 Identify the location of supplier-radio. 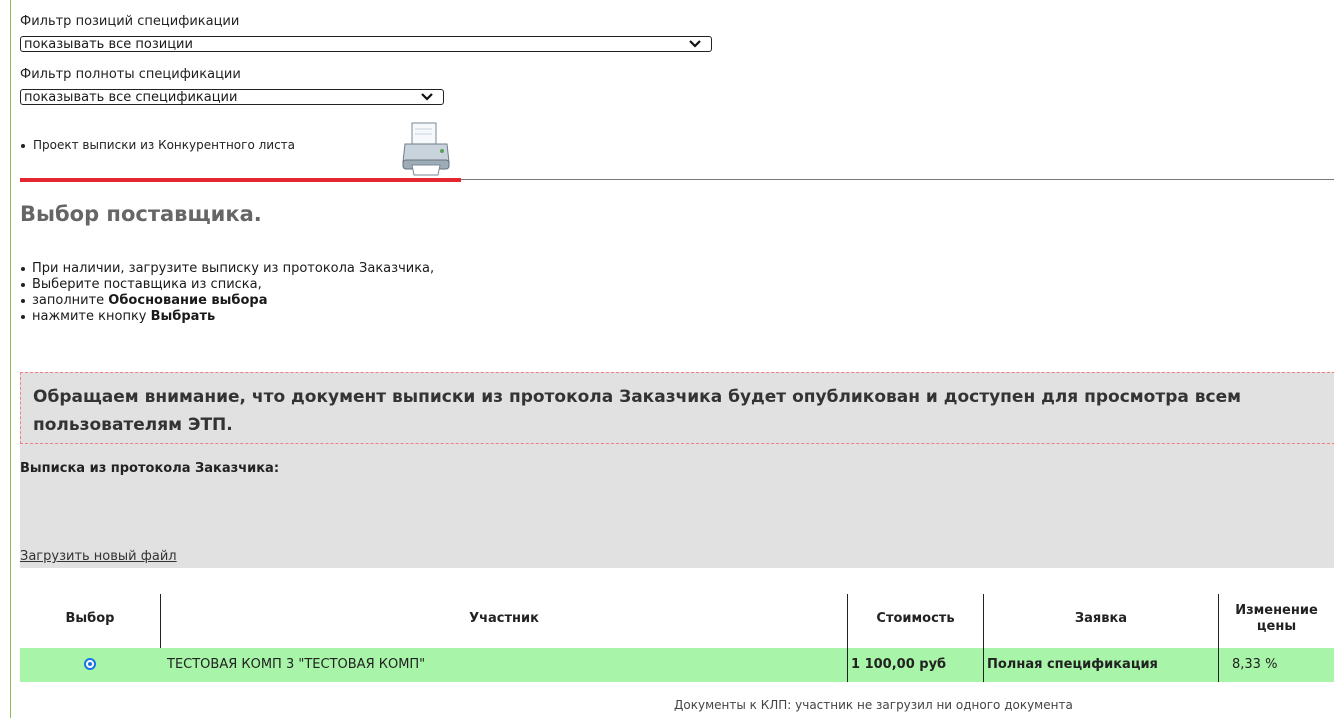
(90, 664).